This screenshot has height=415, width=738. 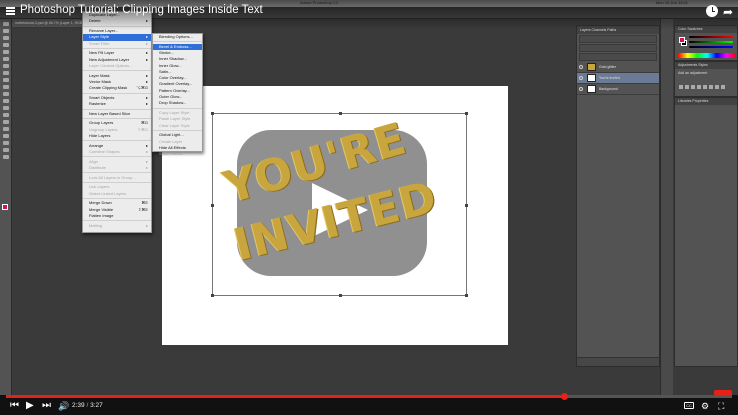 I want to click on captions-icon: CC, so click(x=689, y=405).